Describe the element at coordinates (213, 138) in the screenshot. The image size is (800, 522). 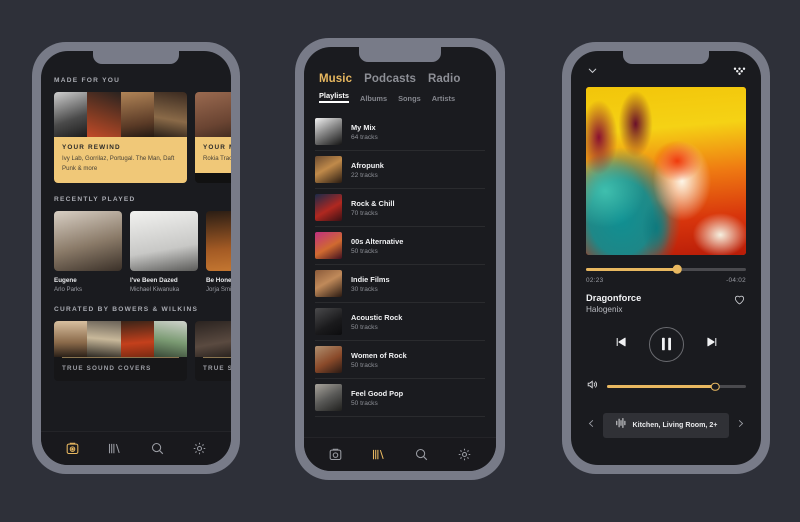
I see `made-for-you-card: Your Mix Rokia Traoré, Susheela Ram` at that location.